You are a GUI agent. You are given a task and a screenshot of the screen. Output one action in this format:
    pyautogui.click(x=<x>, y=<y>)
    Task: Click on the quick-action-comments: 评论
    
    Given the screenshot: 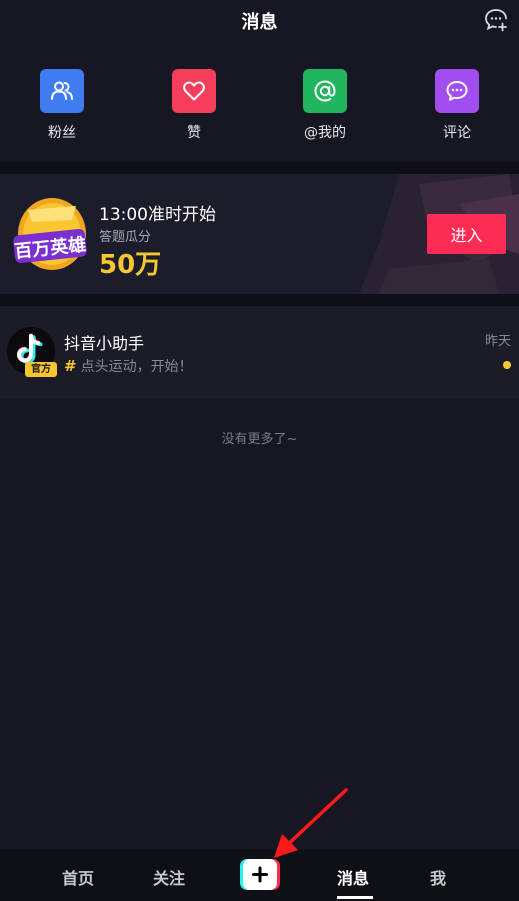 What is the action you would take?
    pyautogui.click(x=457, y=104)
    